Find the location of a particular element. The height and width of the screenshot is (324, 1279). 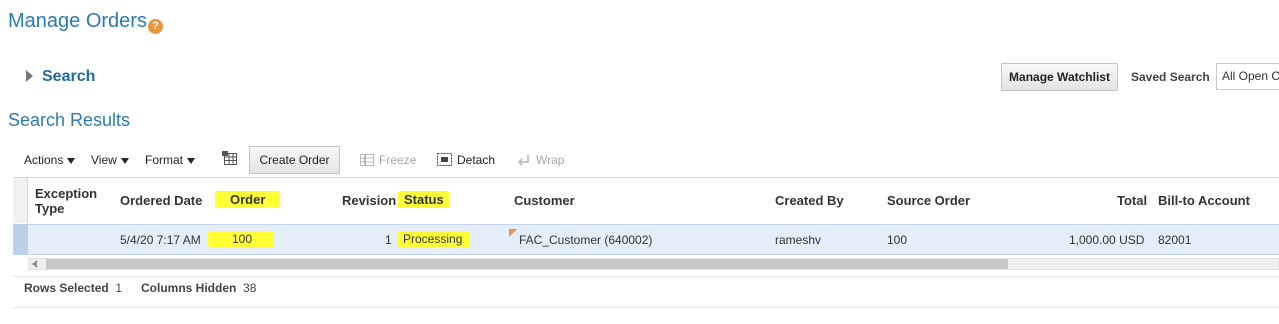

column-header-created-by: Created By is located at coordinates (809, 200).